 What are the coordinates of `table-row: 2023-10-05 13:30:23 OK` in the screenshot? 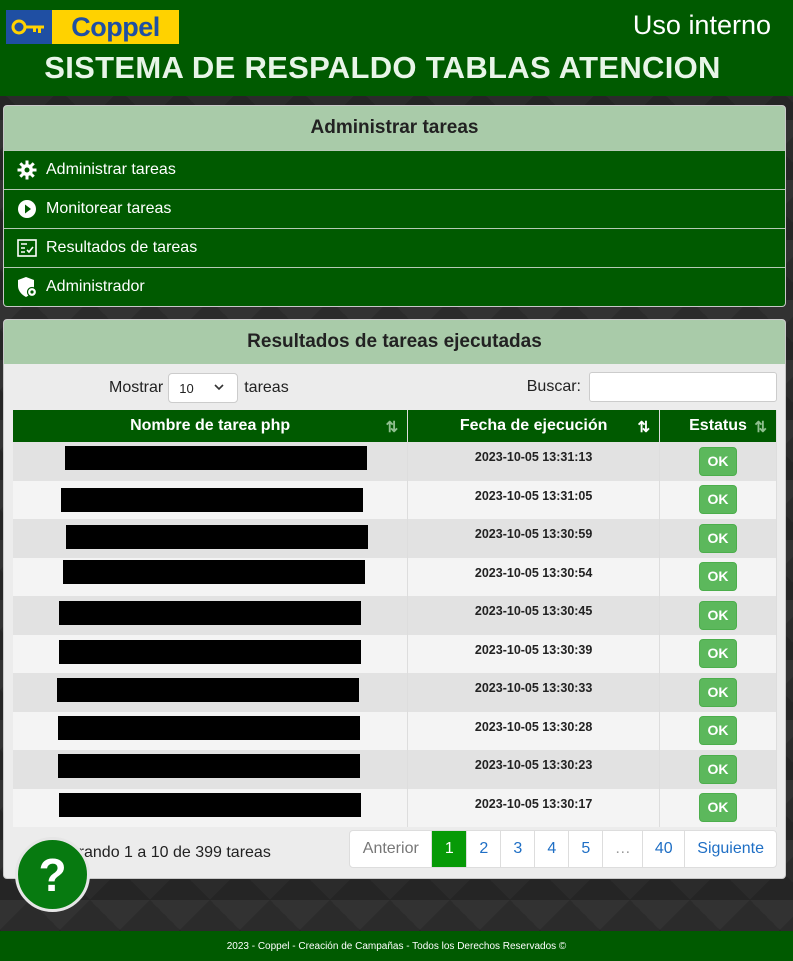 It's located at (395, 769).